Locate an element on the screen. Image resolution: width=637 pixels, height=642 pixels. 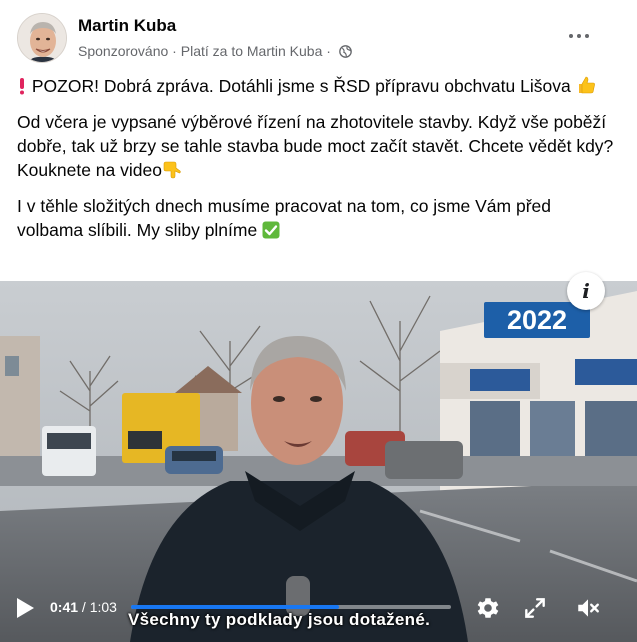
info-button: i is located at coordinates (586, 291).